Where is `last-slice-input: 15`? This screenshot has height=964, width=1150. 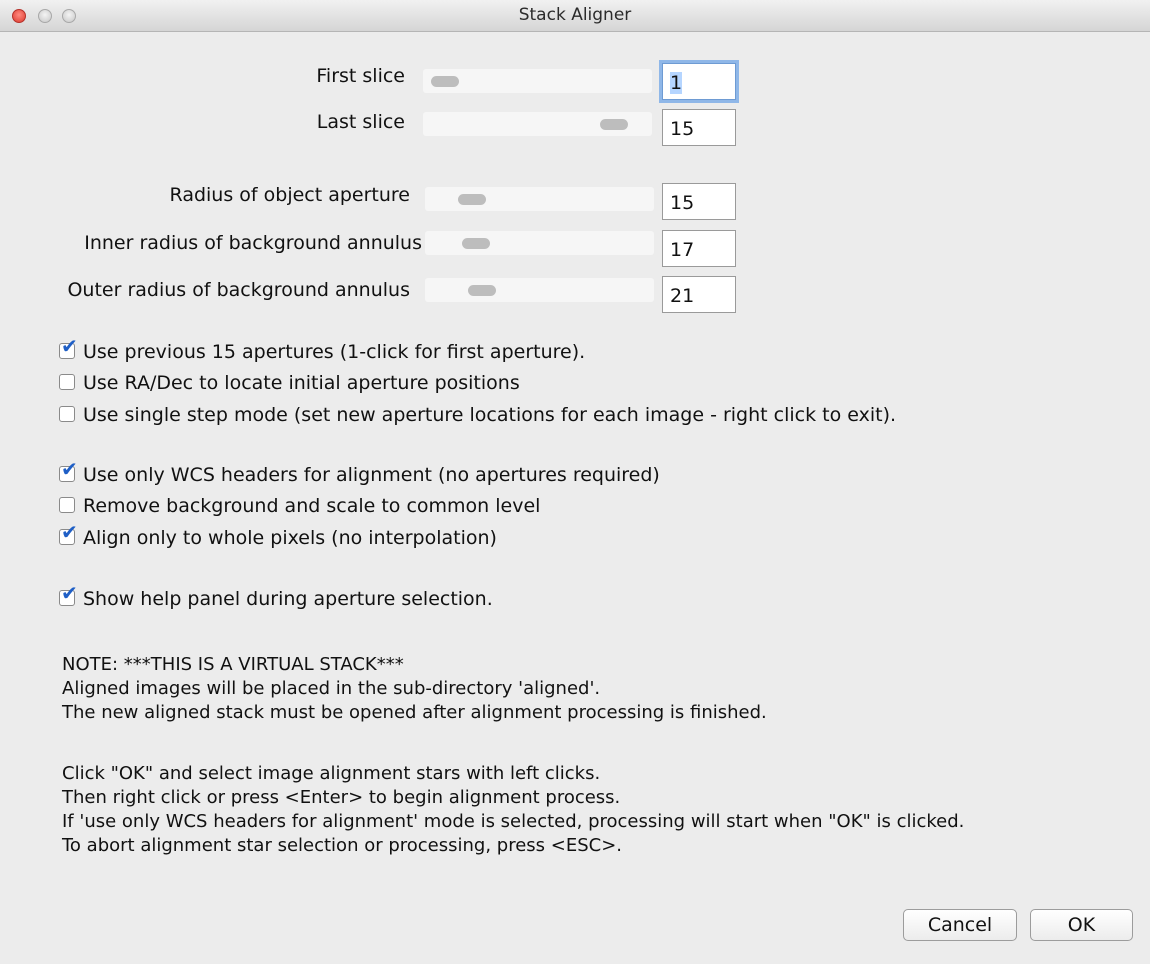
last-slice-input: 15 is located at coordinates (699, 127).